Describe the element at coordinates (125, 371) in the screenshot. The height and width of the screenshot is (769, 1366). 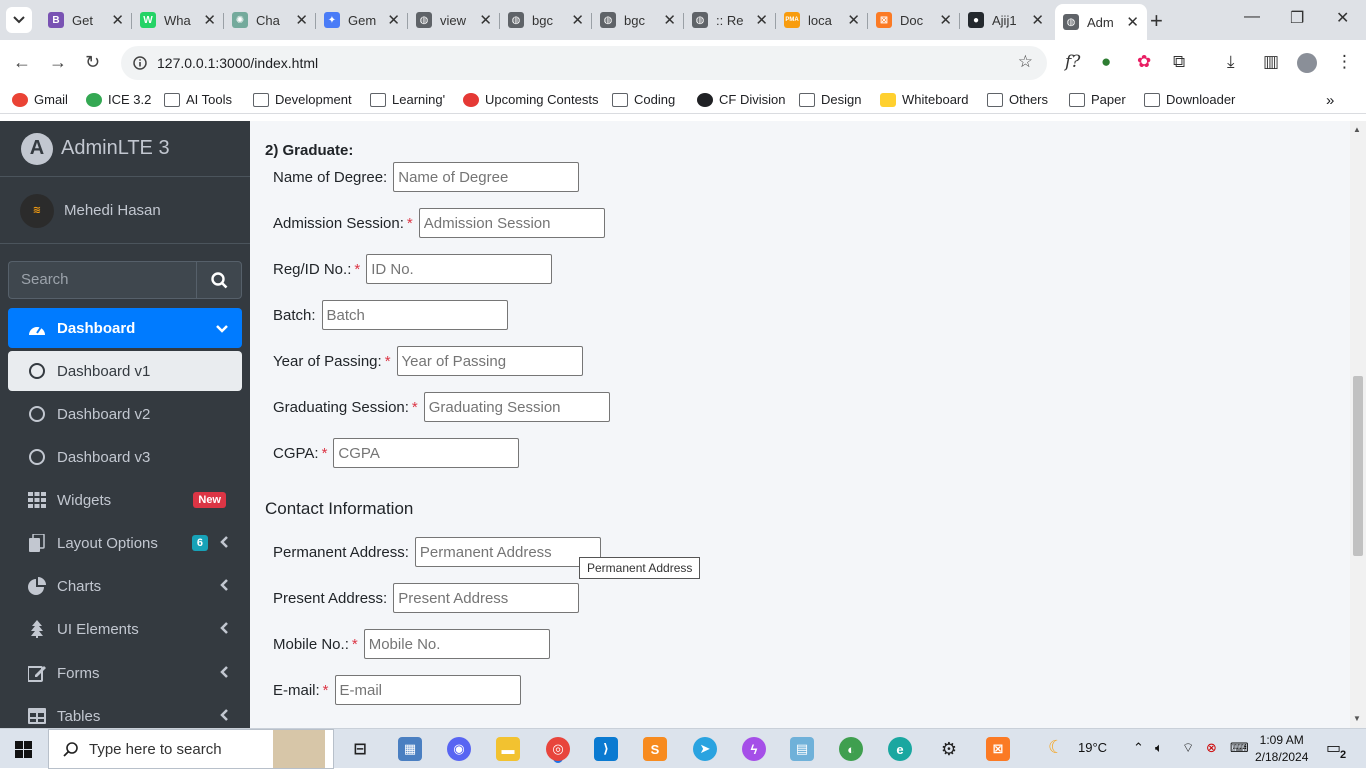
I see `sidebar-item-dashboard-v1: Dashboard v1` at that location.